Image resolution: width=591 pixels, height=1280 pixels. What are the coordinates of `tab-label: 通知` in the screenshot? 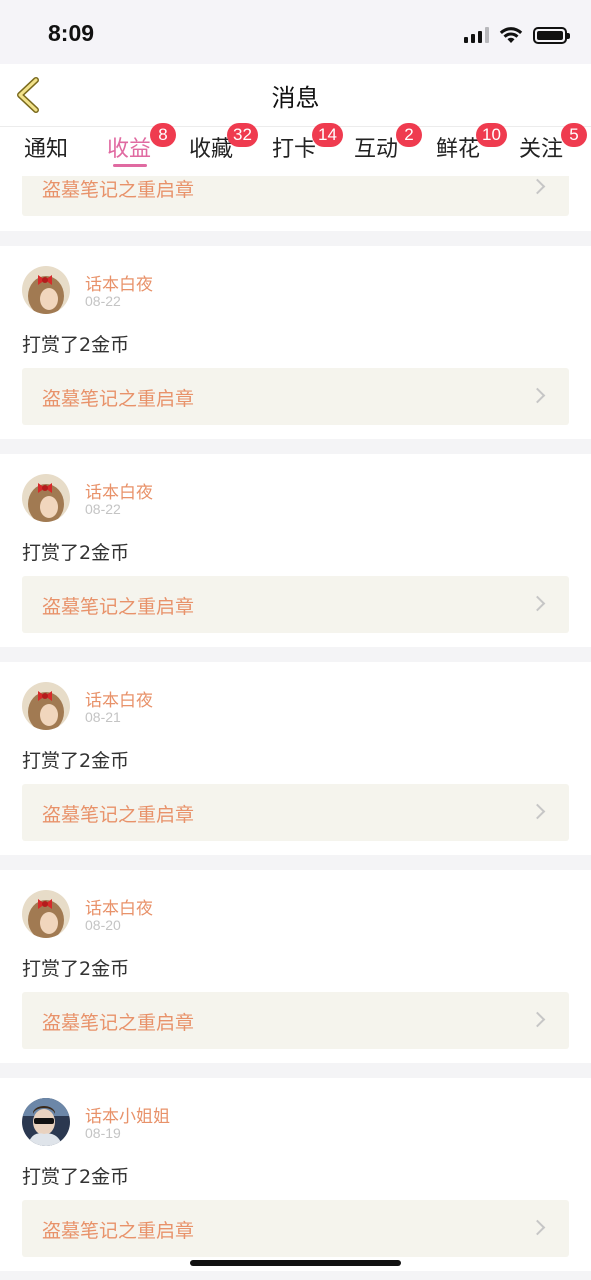 It's located at (46, 149).